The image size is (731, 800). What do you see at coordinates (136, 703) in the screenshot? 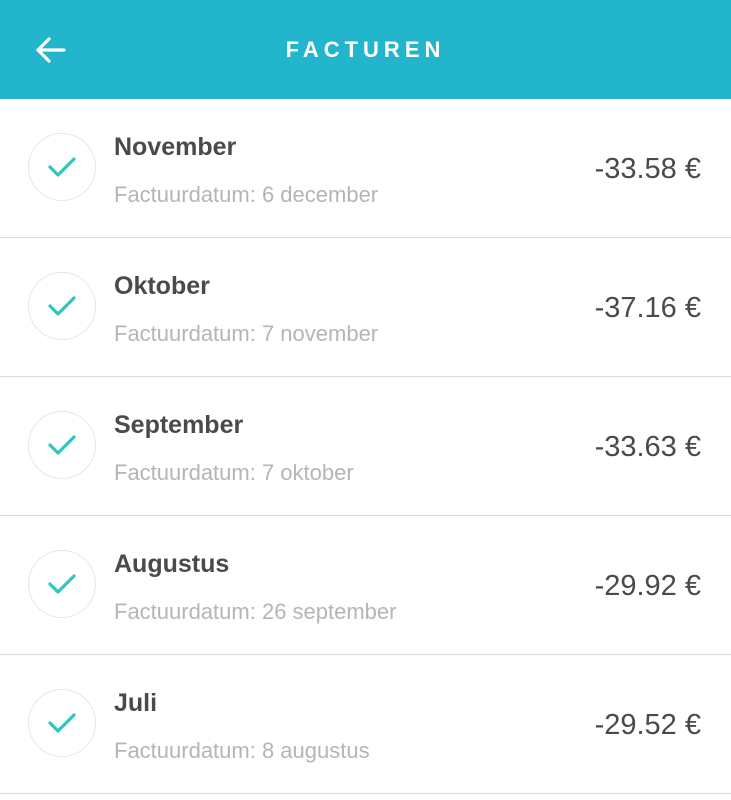
I see `invoice-month: Juli` at bounding box center [136, 703].